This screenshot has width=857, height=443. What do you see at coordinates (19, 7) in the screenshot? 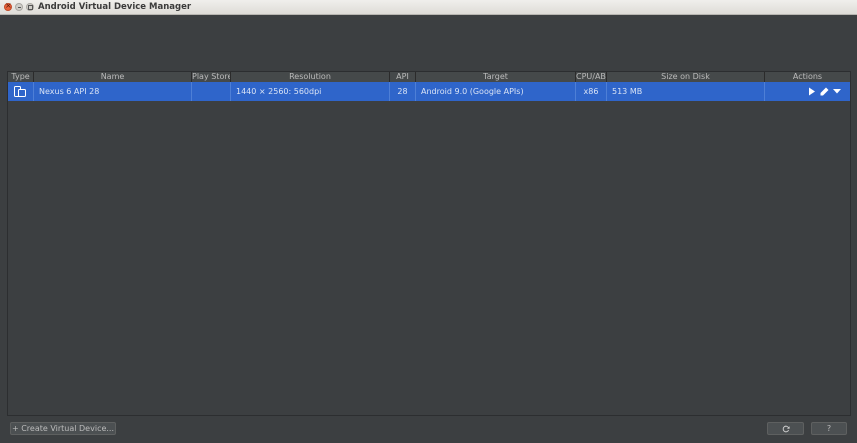
I see `minimize-window-button` at bounding box center [19, 7].